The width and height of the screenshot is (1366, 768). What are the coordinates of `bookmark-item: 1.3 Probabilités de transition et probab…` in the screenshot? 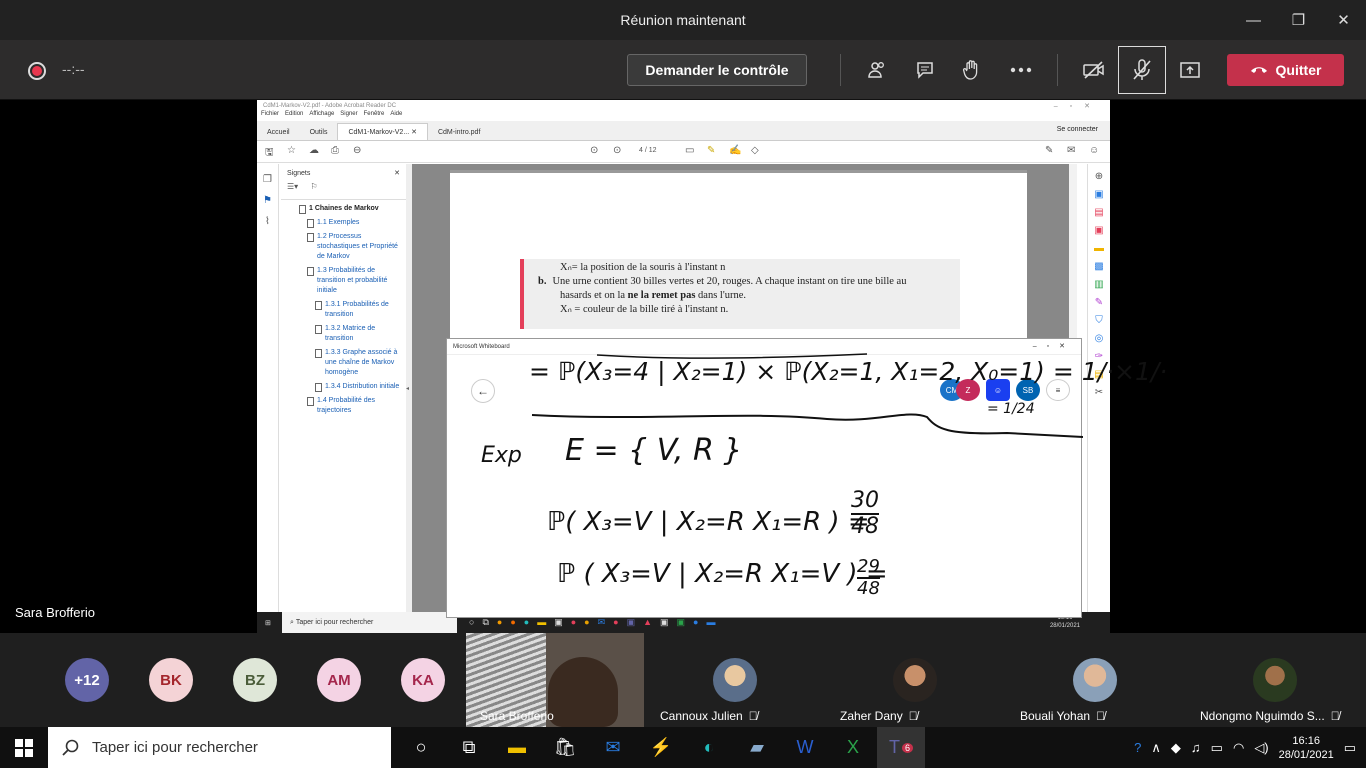 It's located at (343, 281).